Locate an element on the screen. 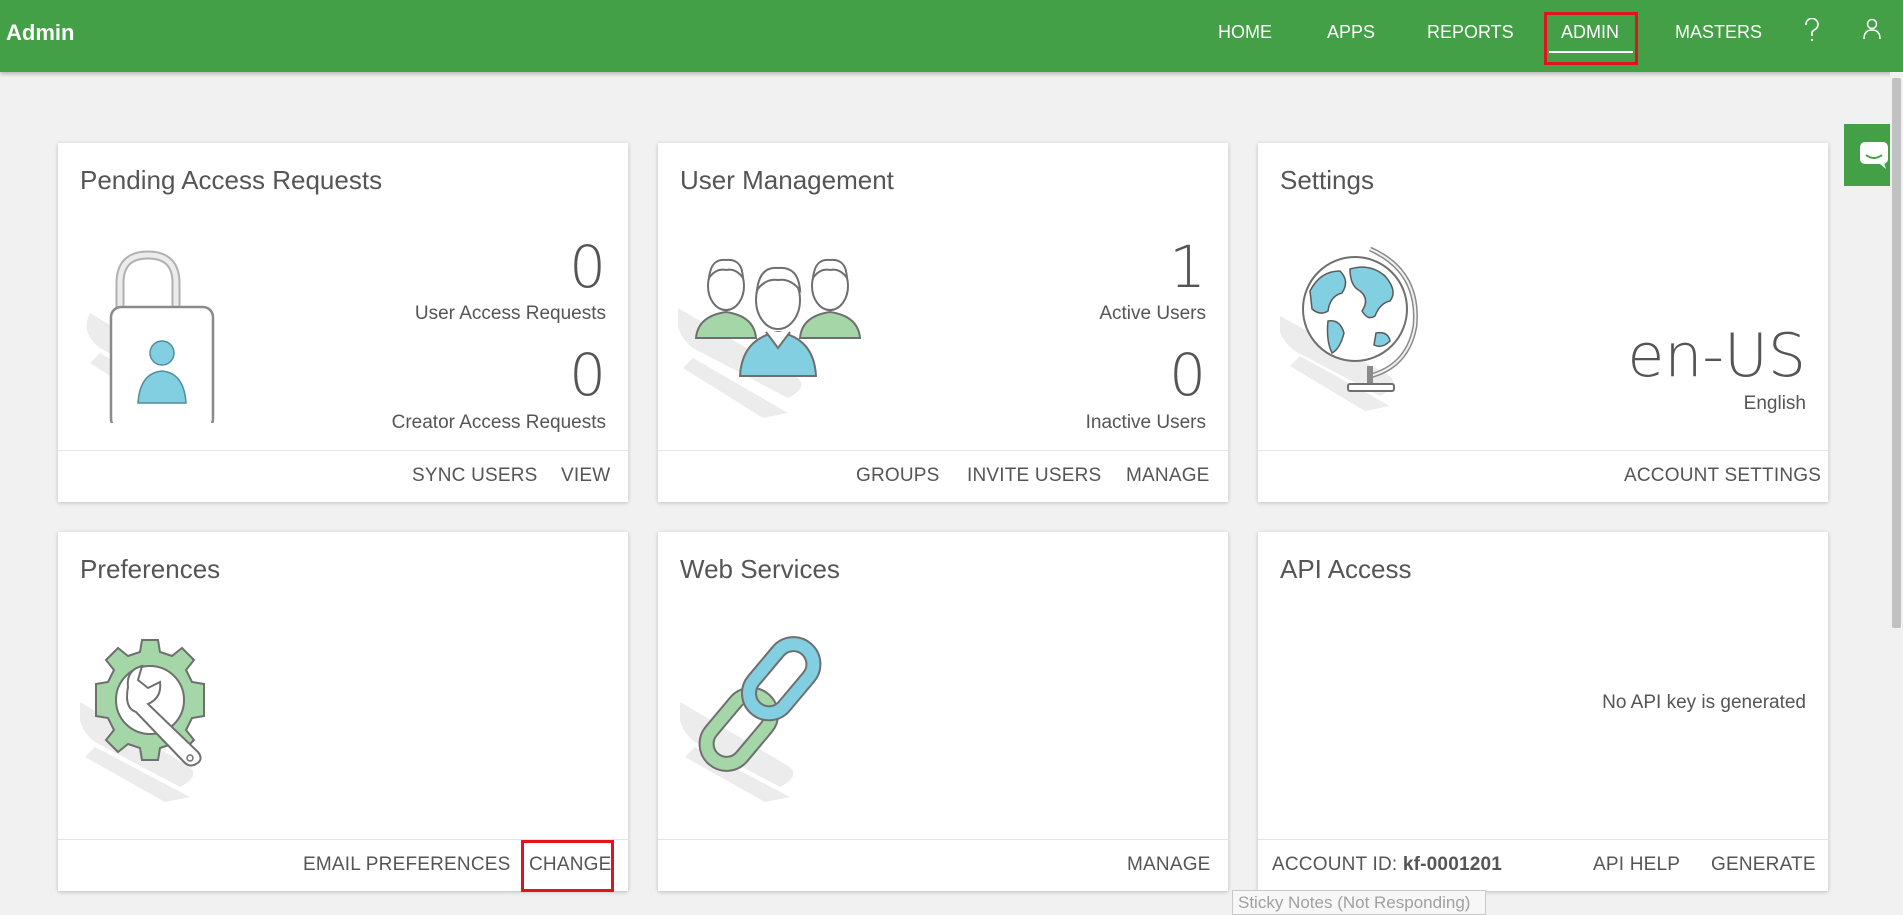 The image size is (1903, 915). inactive-users-count: 0 is located at coordinates (1187, 375).